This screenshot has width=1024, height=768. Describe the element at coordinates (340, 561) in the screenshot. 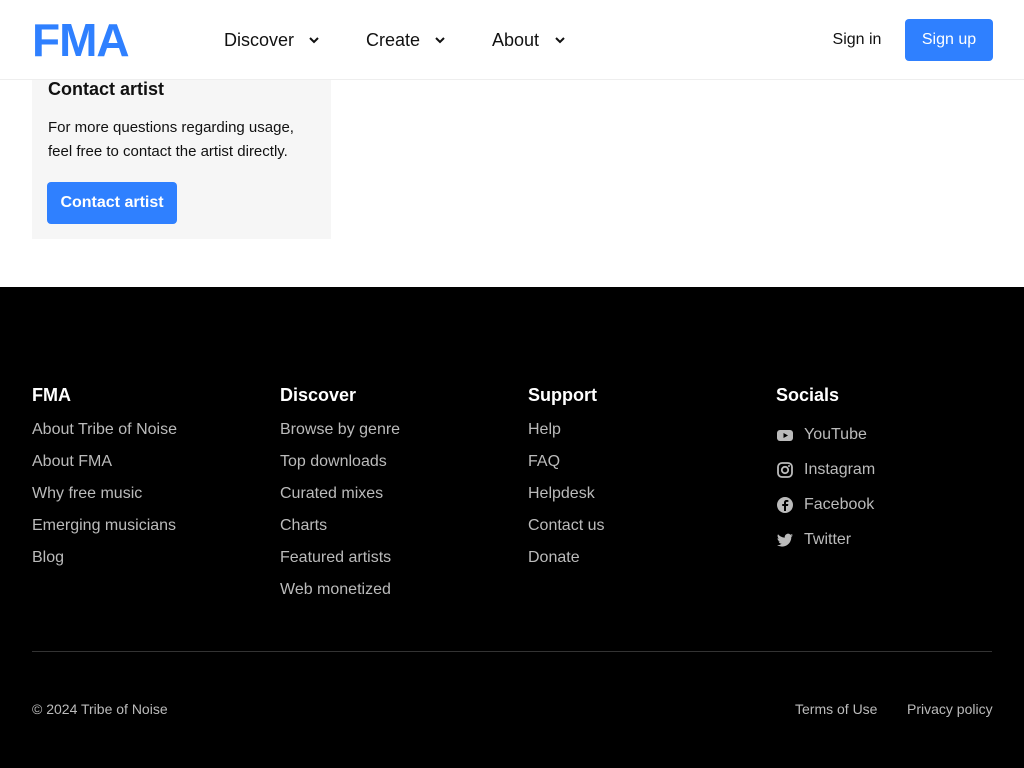

I see `footer-link: Featured artists` at that location.